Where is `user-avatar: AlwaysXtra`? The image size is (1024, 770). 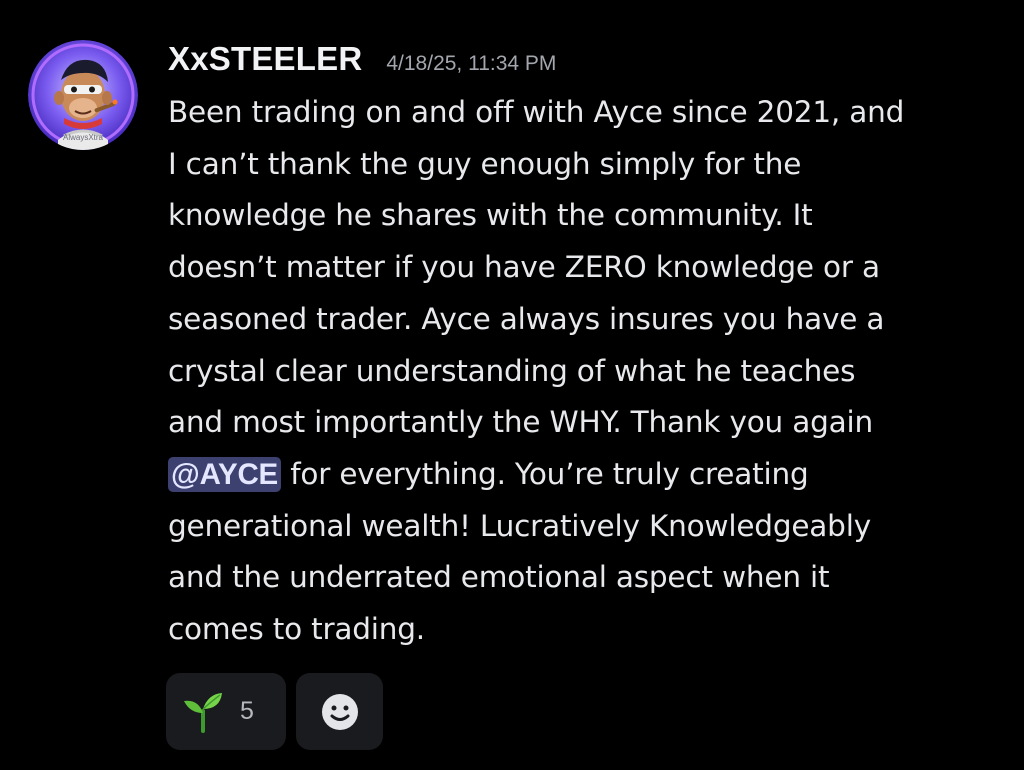 user-avatar: AlwaysXtra is located at coordinates (83, 95).